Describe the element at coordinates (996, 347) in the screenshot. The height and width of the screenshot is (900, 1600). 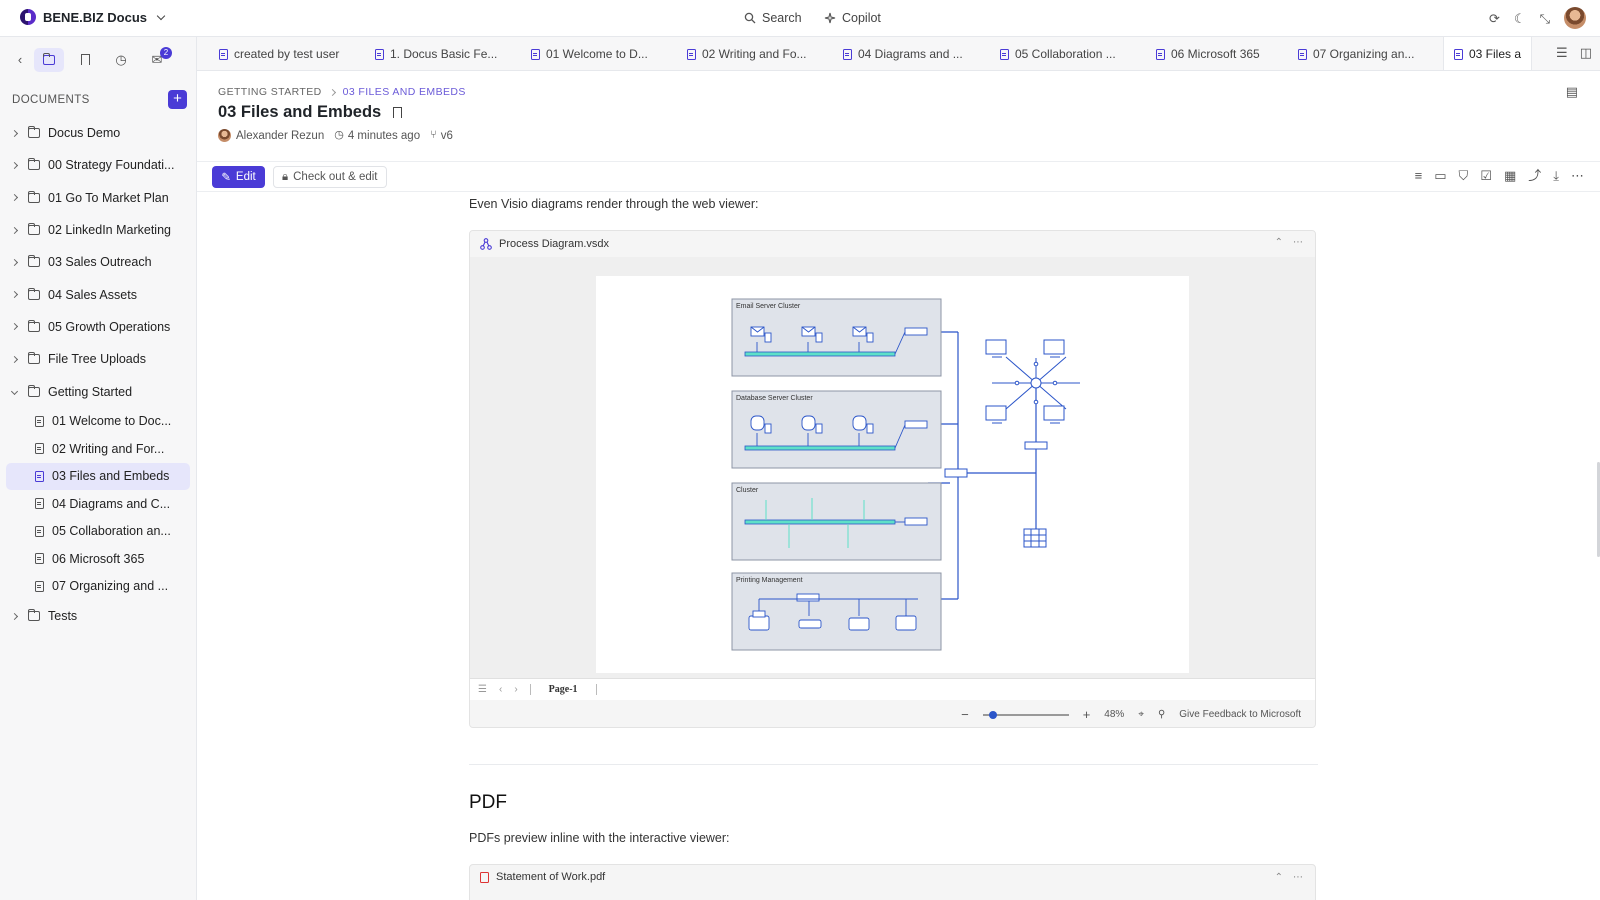
I see `workstation-icon` at that location.